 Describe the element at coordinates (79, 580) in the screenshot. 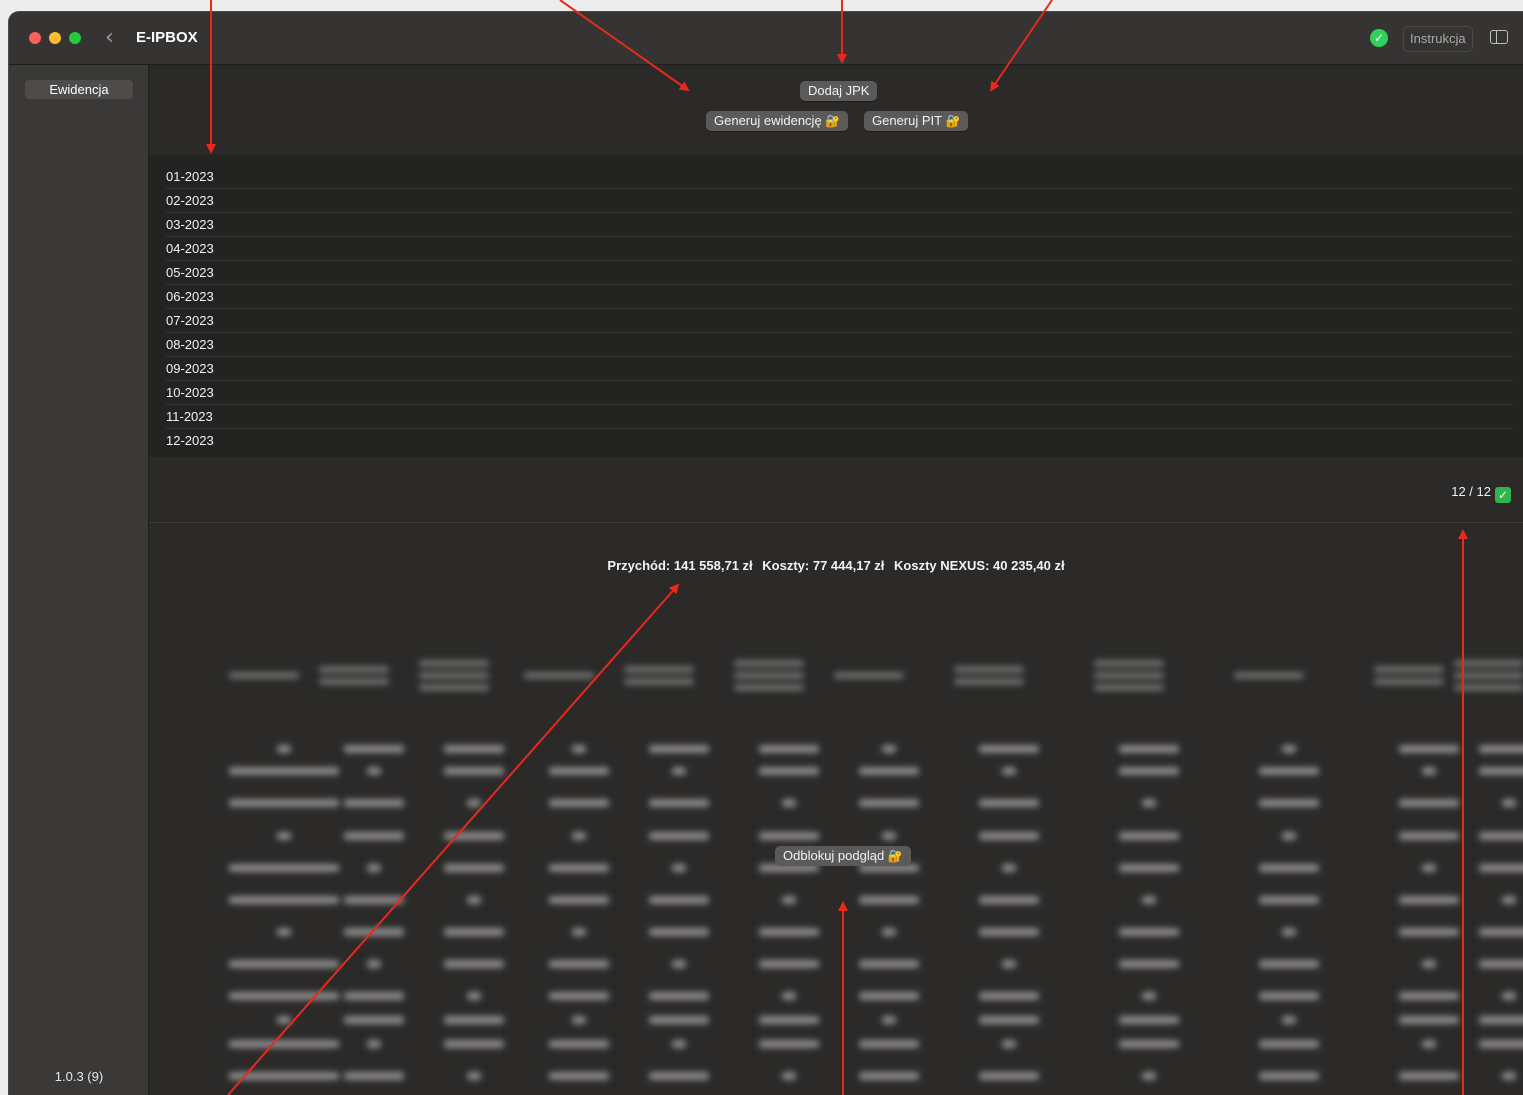

I see `sidebar: Ewidencja 1.0.3 (9)` at that location.